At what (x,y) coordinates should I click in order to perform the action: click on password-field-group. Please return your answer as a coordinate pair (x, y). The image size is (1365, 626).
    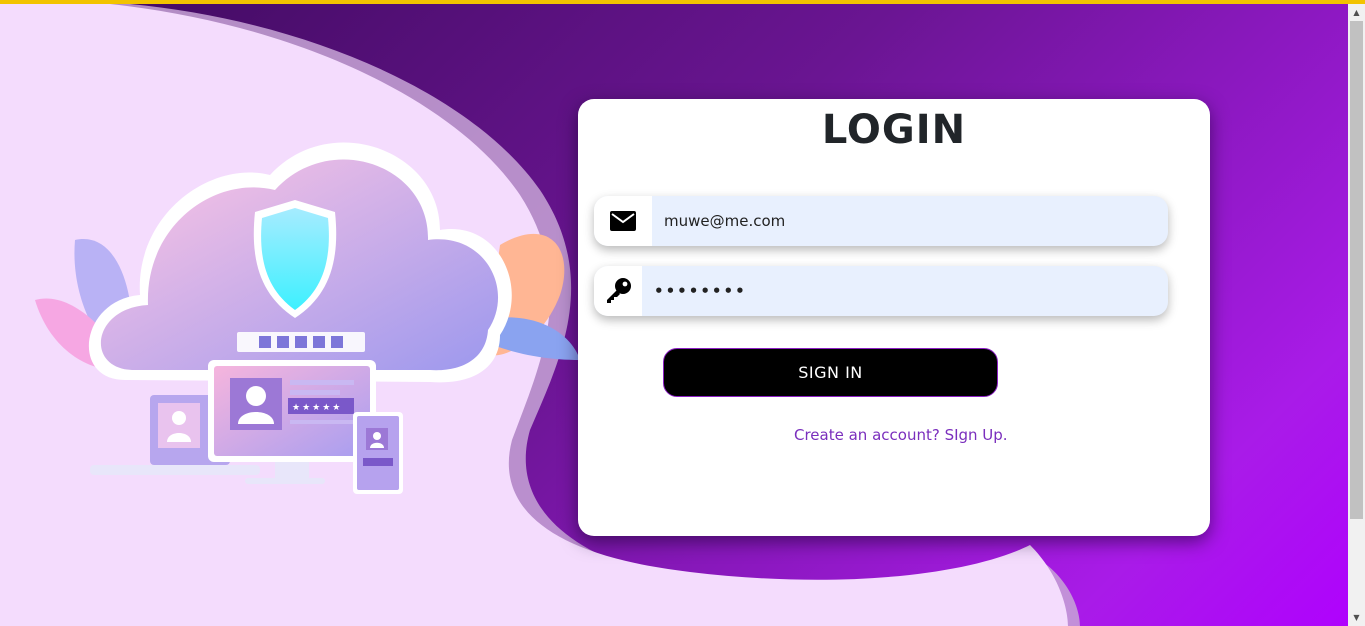
    Looking at the image, I should click on (881, 291).